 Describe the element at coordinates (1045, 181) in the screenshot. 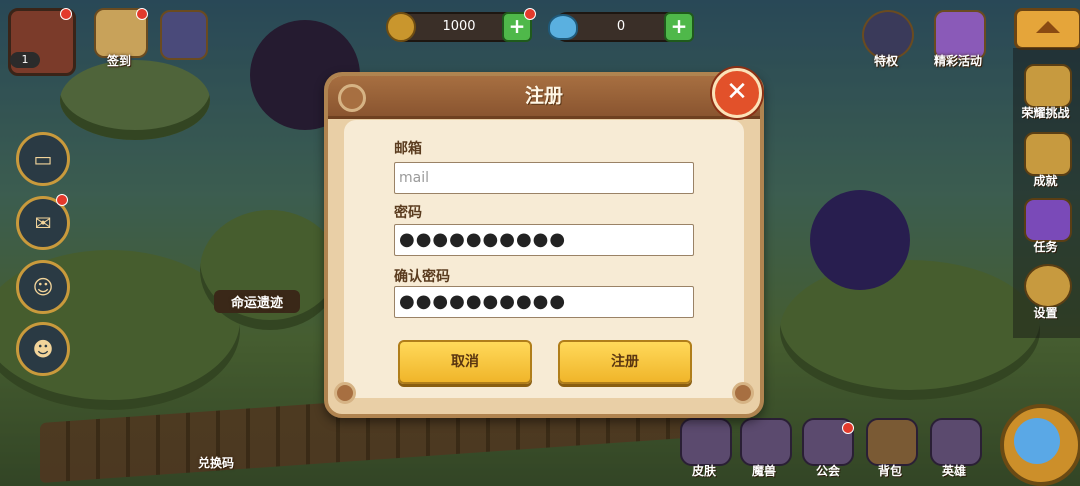

I see `right-menu-label: 成就` at that location.